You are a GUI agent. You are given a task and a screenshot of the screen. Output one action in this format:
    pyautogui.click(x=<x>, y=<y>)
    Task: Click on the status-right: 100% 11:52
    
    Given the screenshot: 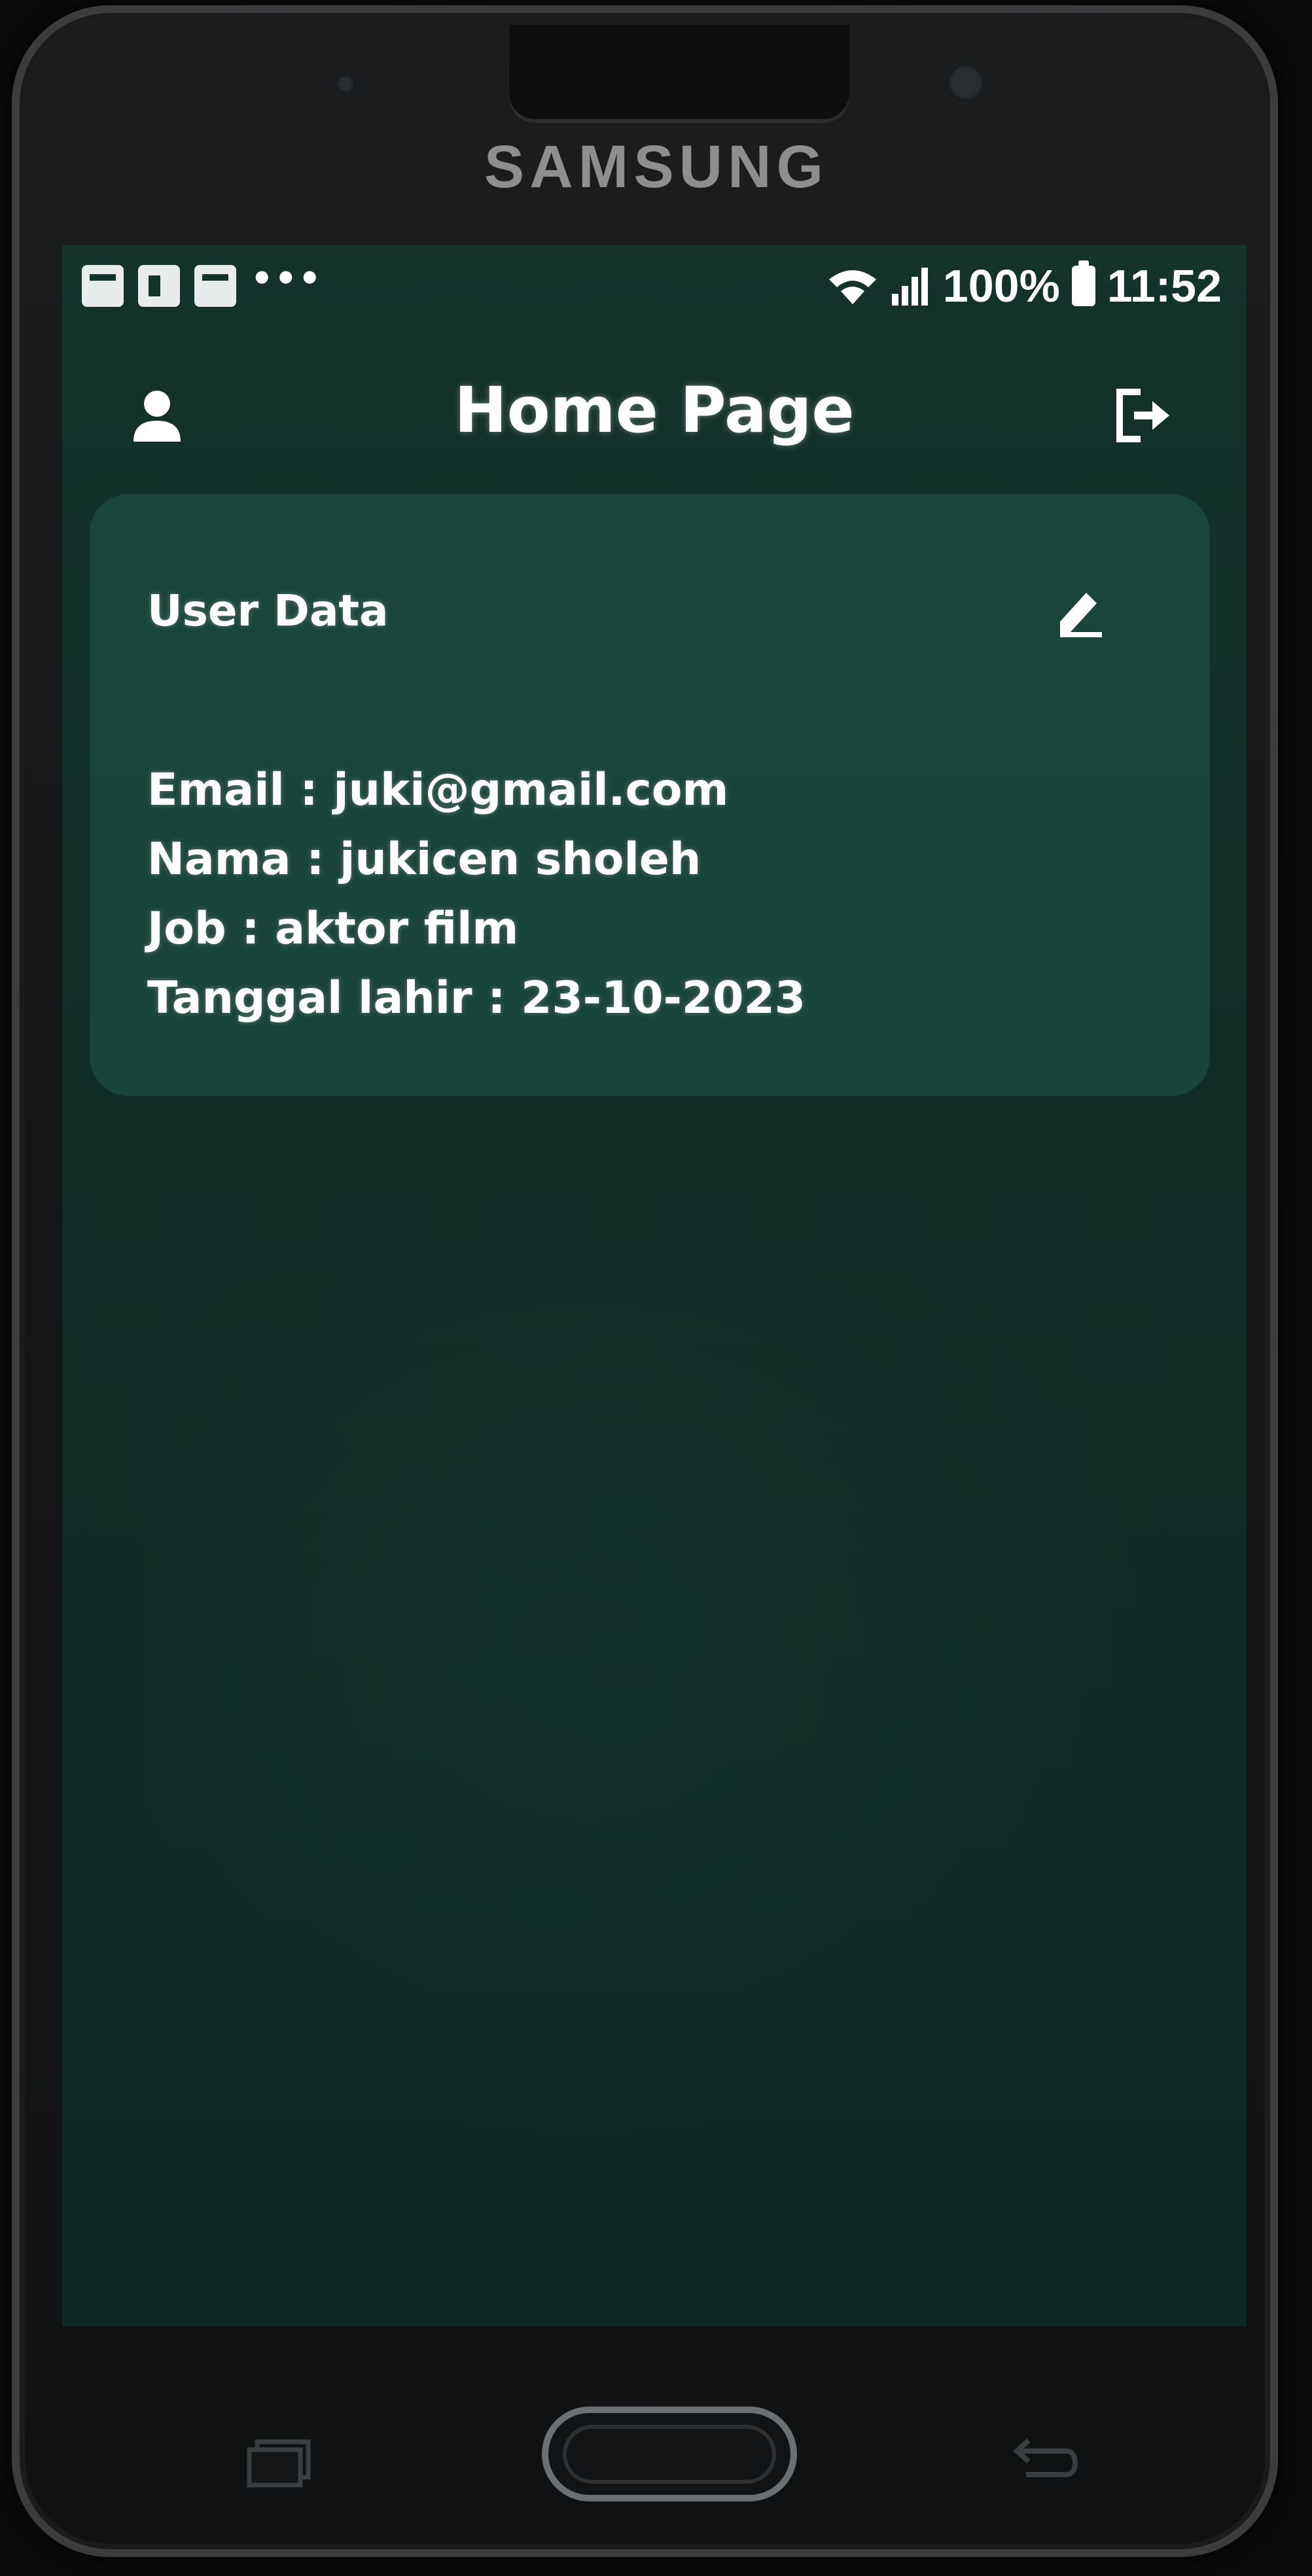 What is the action you would take?
    pyautogui.click(x=1024, y=286)
    